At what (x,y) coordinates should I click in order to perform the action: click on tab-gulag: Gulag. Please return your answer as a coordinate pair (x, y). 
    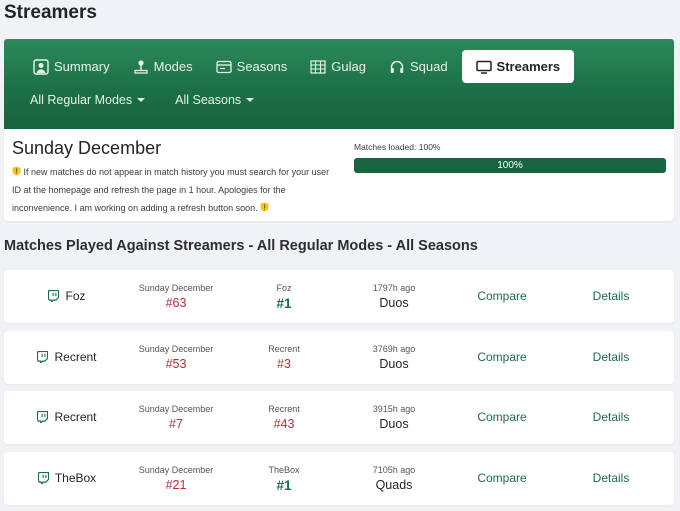
    Looking at the image, I should click on (338, 66).